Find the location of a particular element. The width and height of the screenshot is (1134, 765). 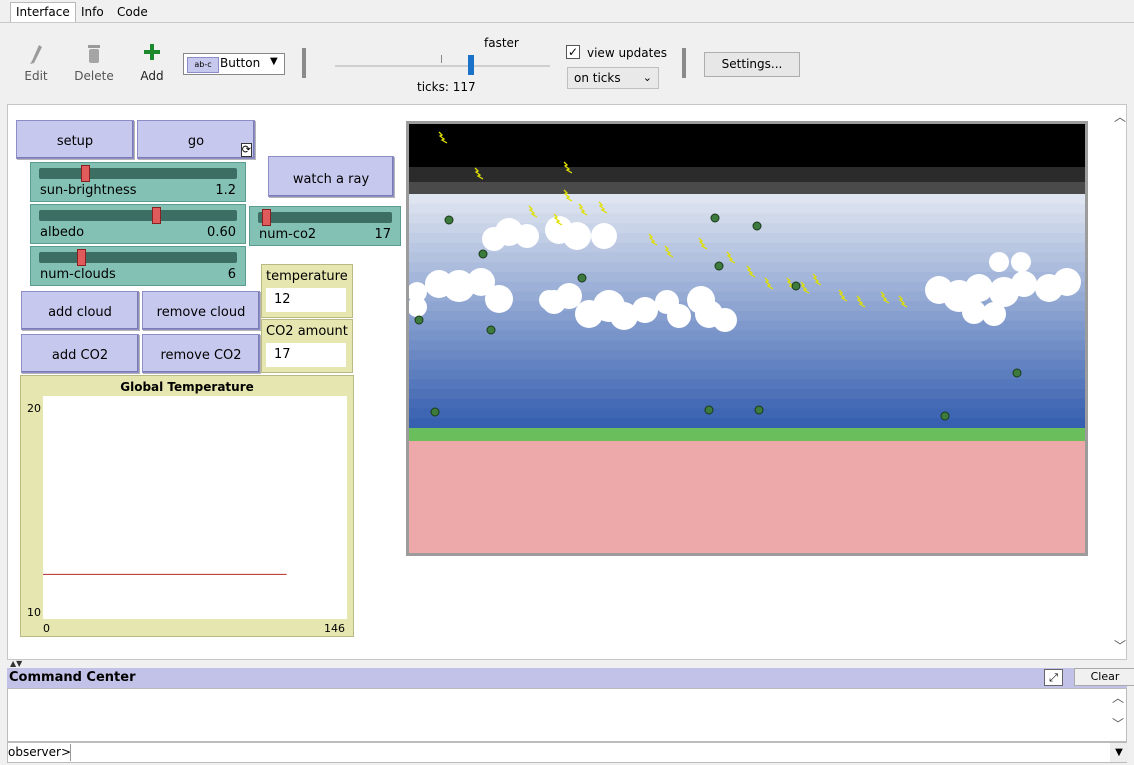

num-co2-slider: num-co2 17 is located at coordinates (325, 226).